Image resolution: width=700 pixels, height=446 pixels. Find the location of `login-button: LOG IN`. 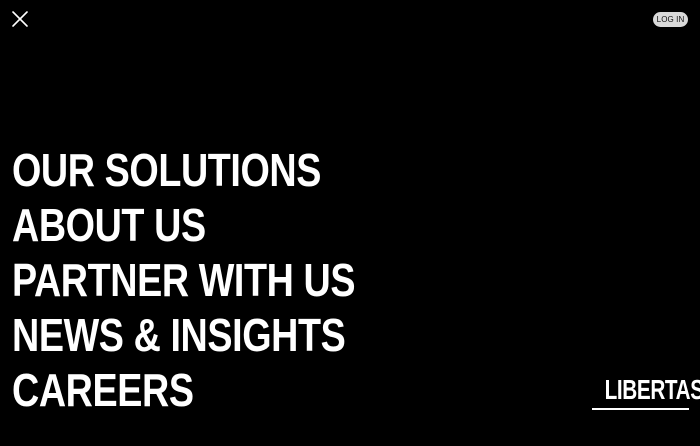

login-button: LOG IN is located at coordinates (670, 19).